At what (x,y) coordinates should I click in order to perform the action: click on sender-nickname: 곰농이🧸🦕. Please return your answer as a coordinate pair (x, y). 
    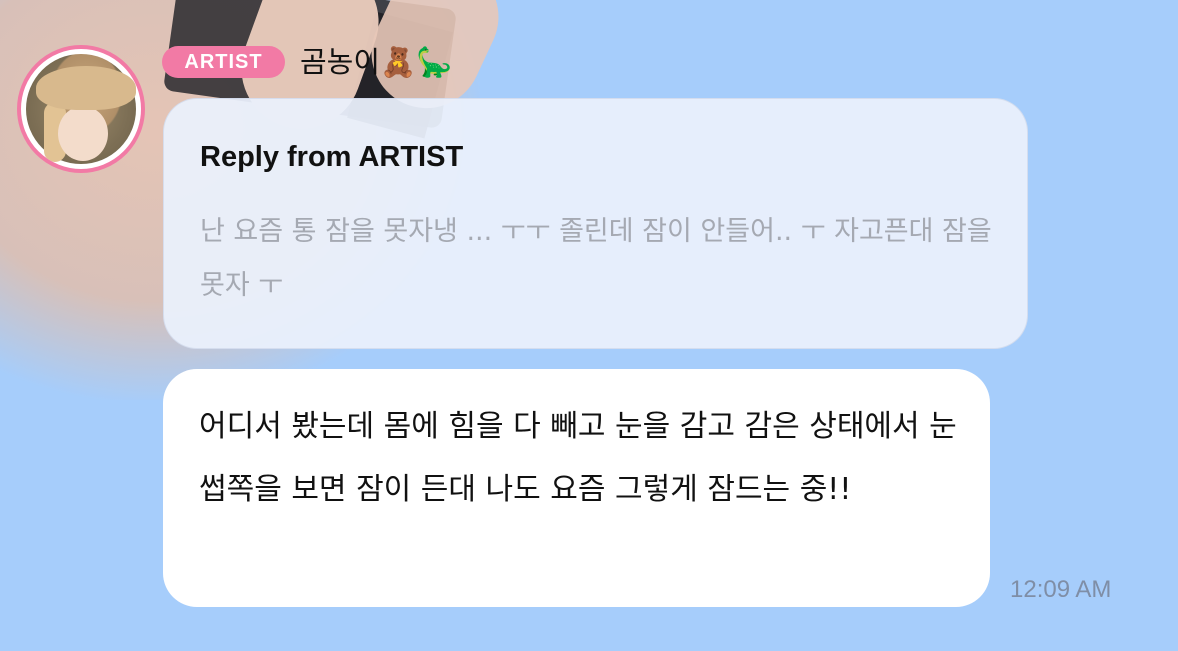
    Looking at the image, I should click on (376, 62).